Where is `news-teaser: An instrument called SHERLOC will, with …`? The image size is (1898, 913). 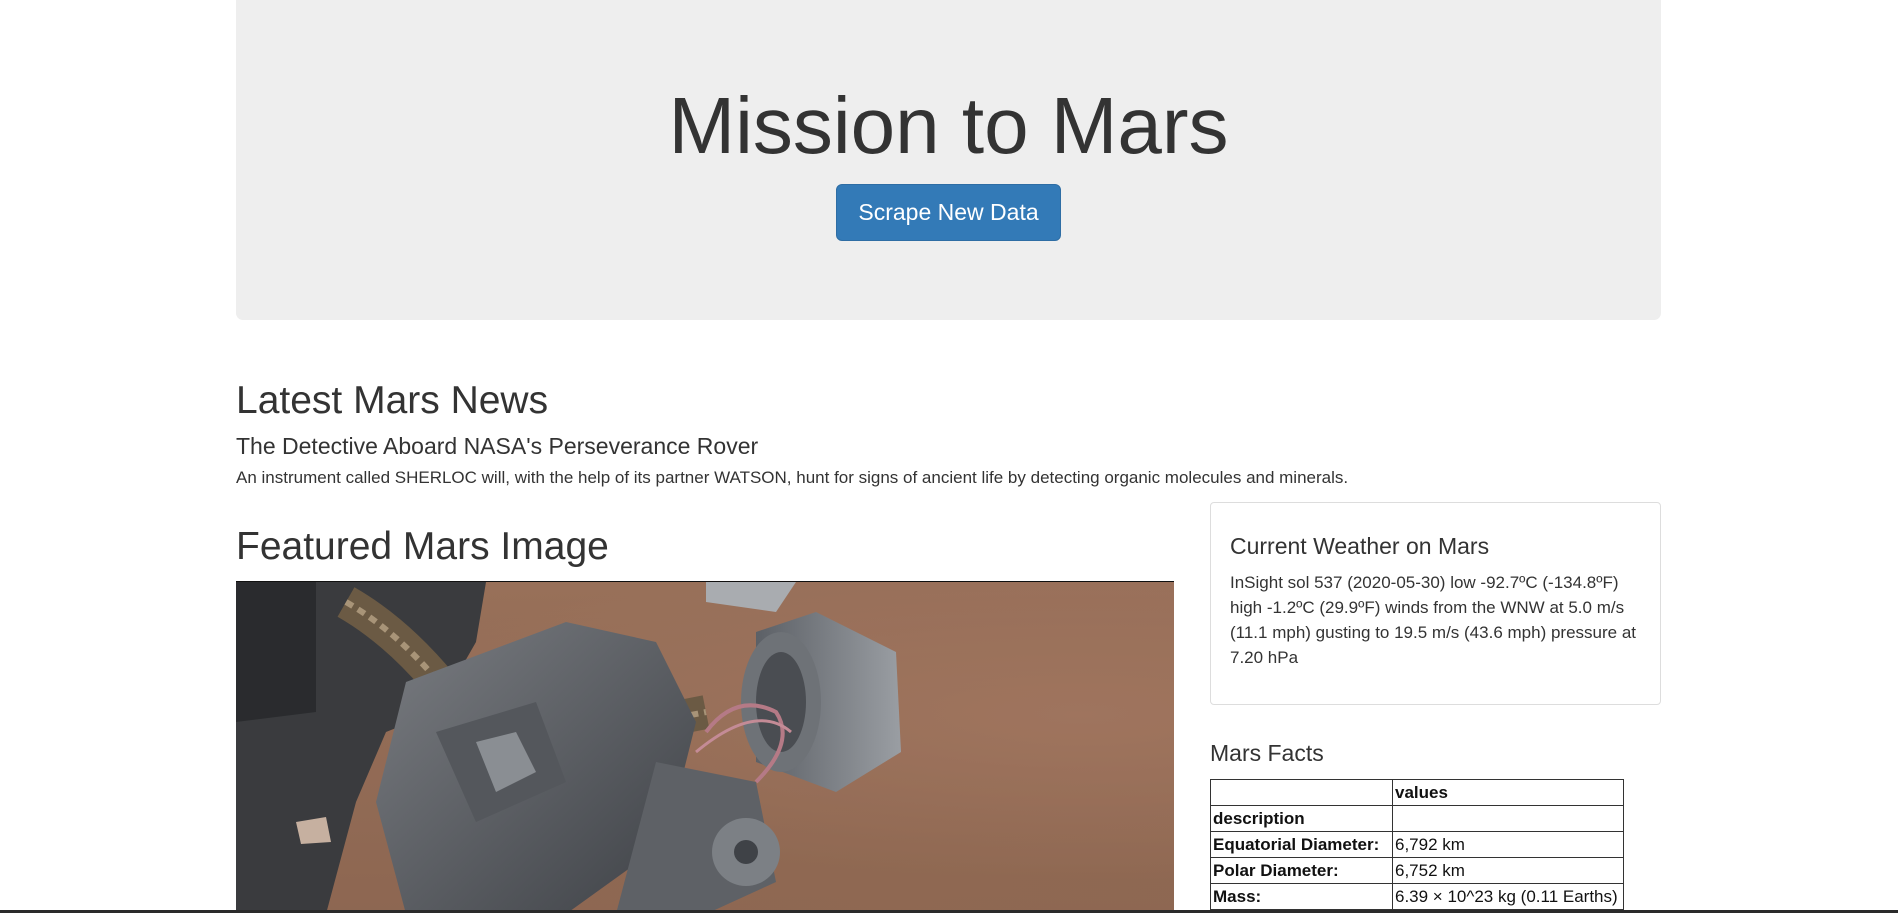
news-teaser: An instrument called SHERLOC will, with … is located at coordinates (792, 477).